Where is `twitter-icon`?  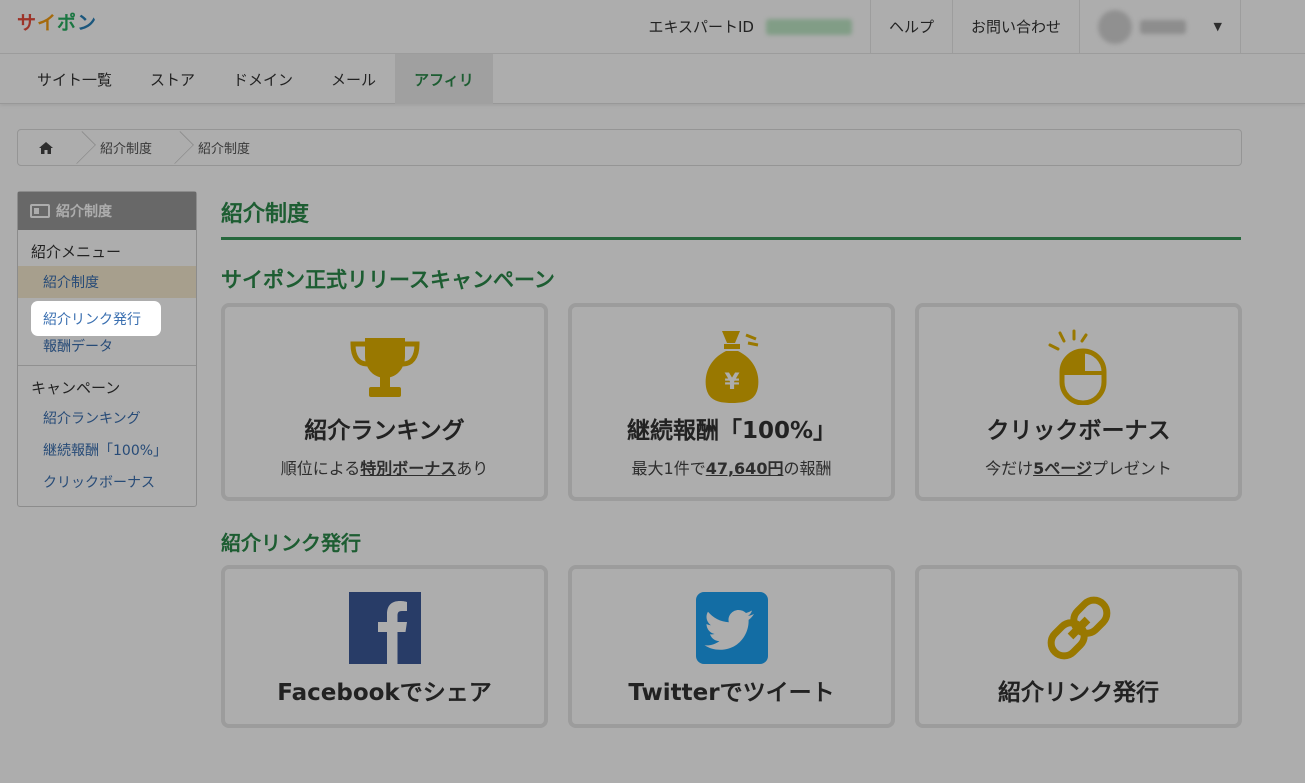
twitter-icon is located at coordinates (731, 628).